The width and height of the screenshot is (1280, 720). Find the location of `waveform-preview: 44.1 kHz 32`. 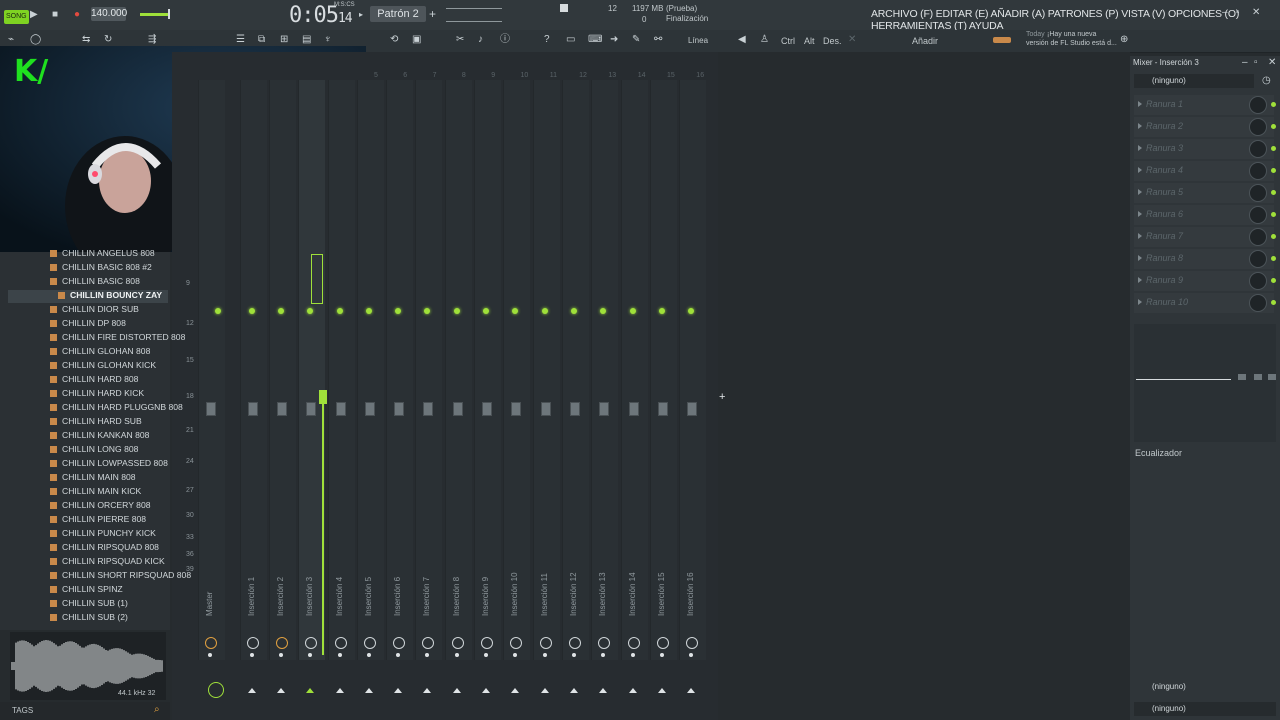

waveform-preview: 44.1 kHz 32 is located at coordinates (88, 666).